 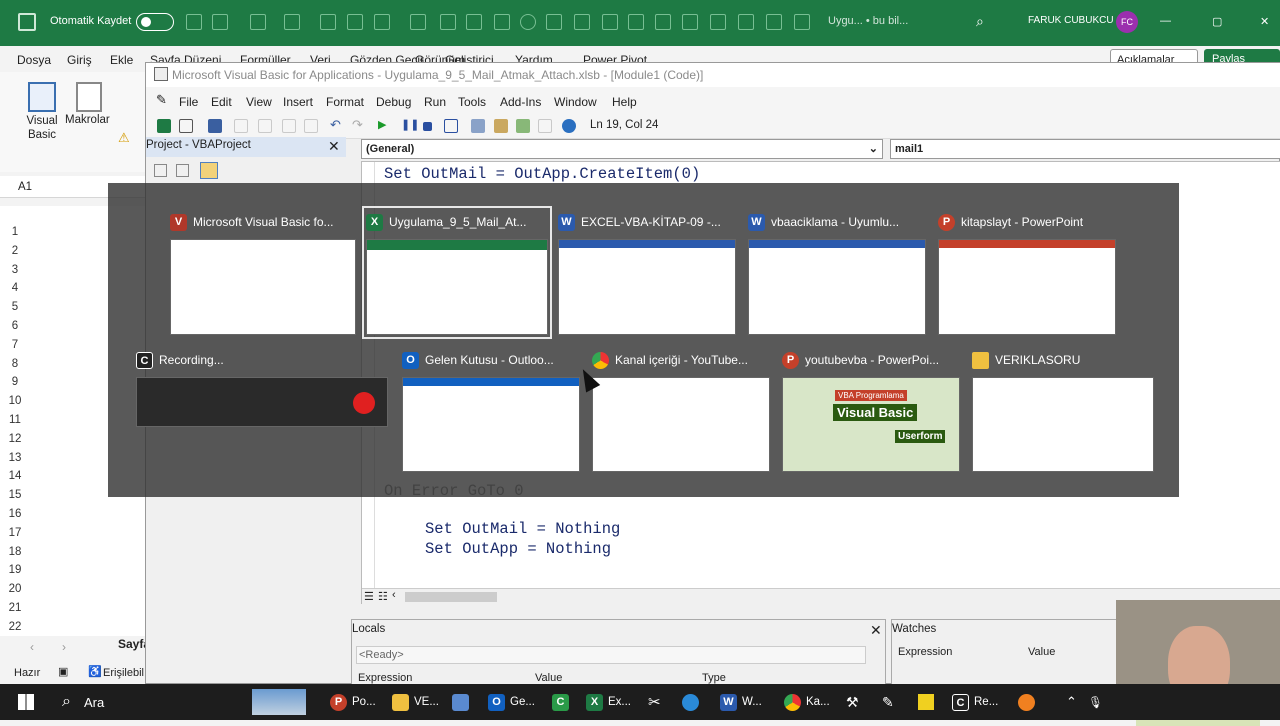 What do you see at coordinates (15, 458) in the screenshot?
I see `row-header-13: 13` at bounding box center [15, 458].